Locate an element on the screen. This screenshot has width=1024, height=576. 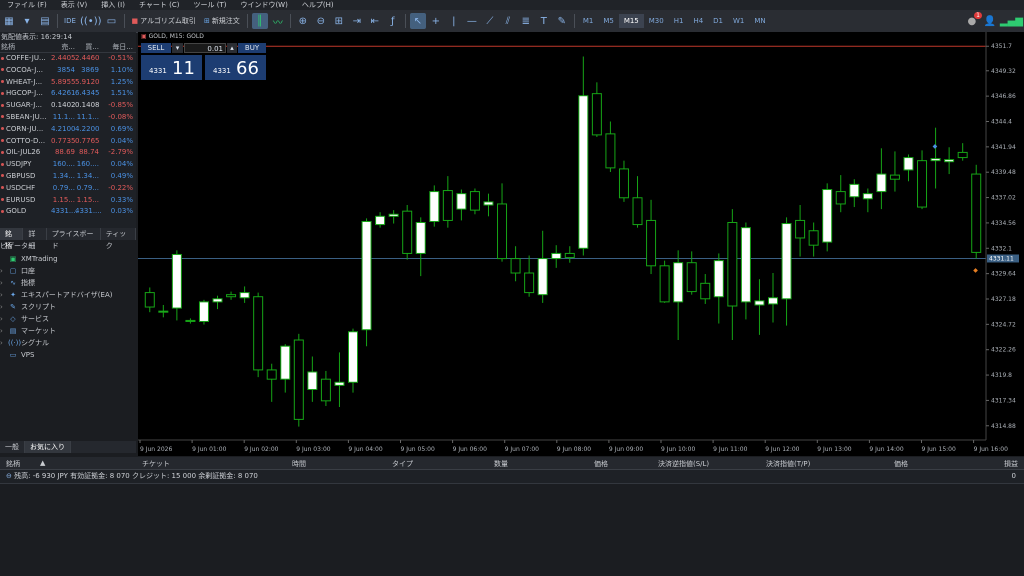
chat-icon: ▭ is located at coordinates (112, 21).